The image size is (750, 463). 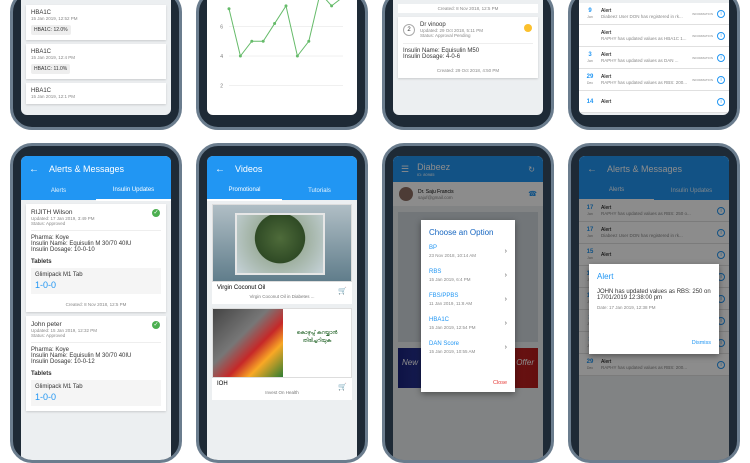 What do you see at coordinates (58, 191) in the screenshot?
I see `tab-alerts: Alerts` at bounding box center [58, 191].